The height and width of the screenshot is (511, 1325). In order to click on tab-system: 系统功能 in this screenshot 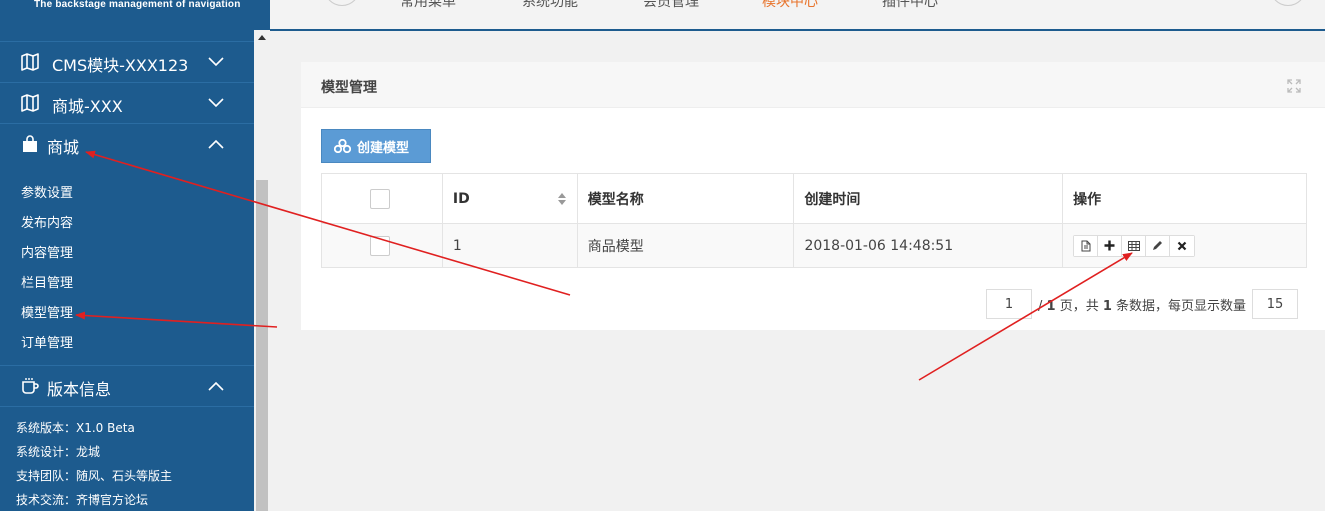, I will do `click(550, 5)`.